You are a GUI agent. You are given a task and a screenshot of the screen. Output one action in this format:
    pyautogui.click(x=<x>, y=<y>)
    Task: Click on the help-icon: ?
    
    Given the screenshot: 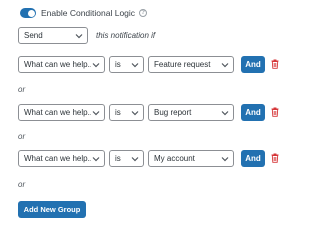 What is the action you would take?
    pyautogui.click(x=143, y=13)
    